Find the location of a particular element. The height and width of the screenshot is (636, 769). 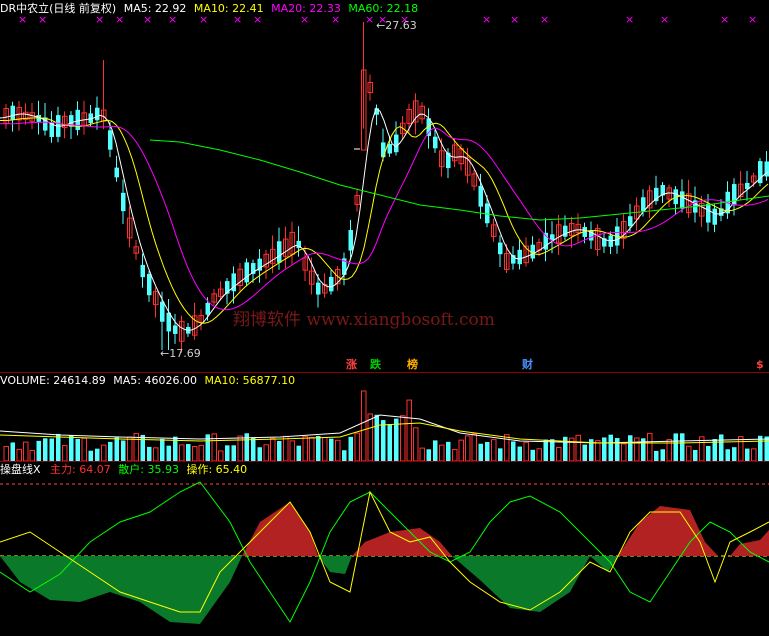

event-marker: 财 is located at coordinates (527, 364).